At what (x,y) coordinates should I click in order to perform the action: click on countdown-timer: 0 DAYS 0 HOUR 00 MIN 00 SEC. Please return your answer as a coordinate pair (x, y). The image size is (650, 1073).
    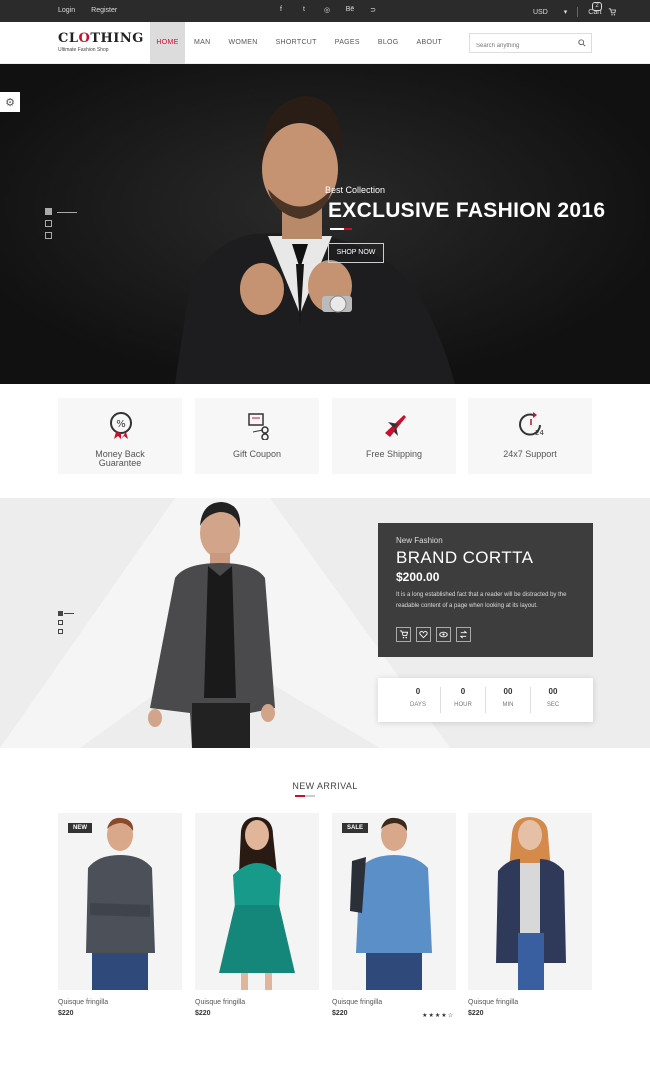
    Looking at the image, I should click on (485, 700).